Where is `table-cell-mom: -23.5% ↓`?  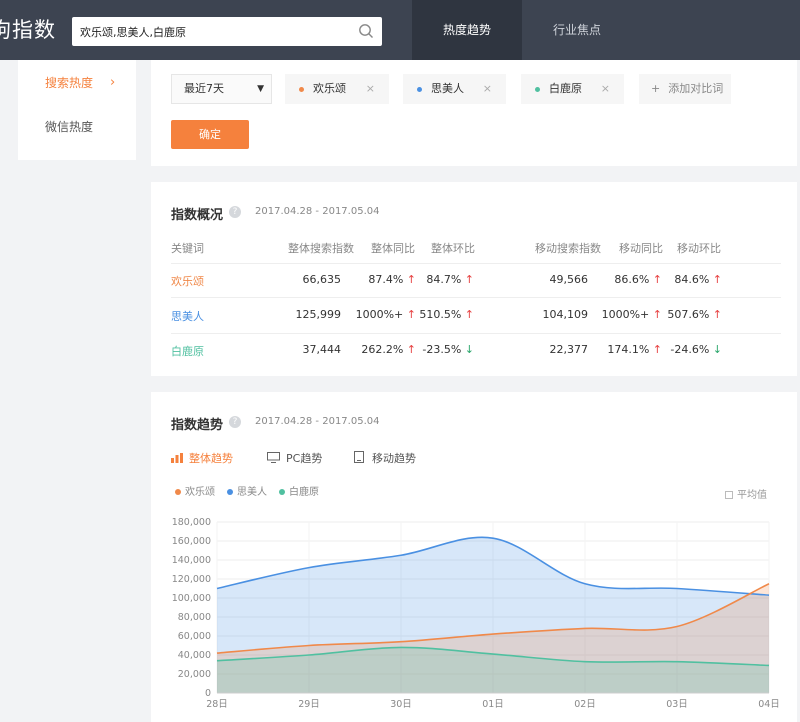 table-cell-mom: -23.5% ↓ is located at coordinates (448, 349).